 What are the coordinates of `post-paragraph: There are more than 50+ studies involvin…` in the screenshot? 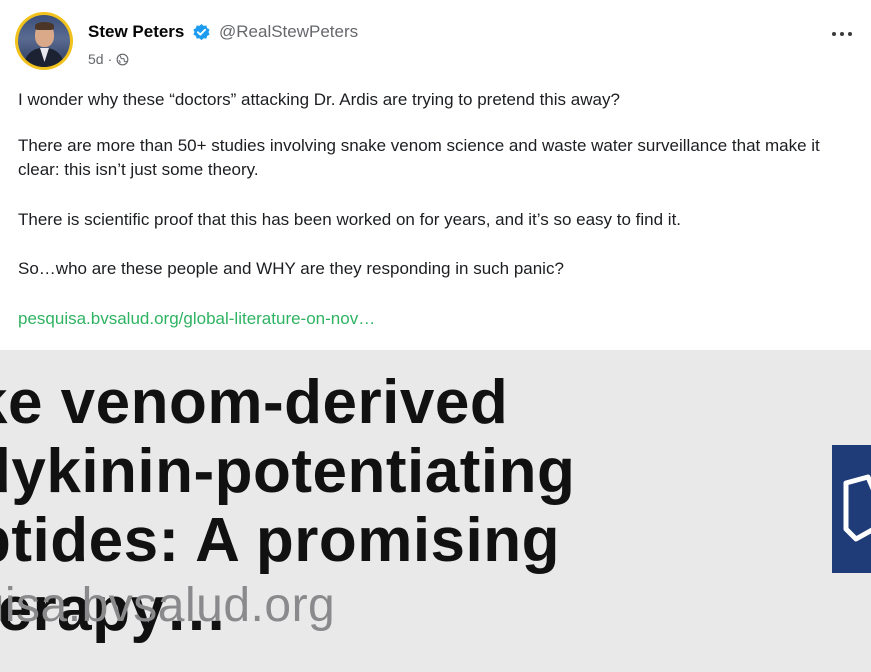 It's located at (419, 157).